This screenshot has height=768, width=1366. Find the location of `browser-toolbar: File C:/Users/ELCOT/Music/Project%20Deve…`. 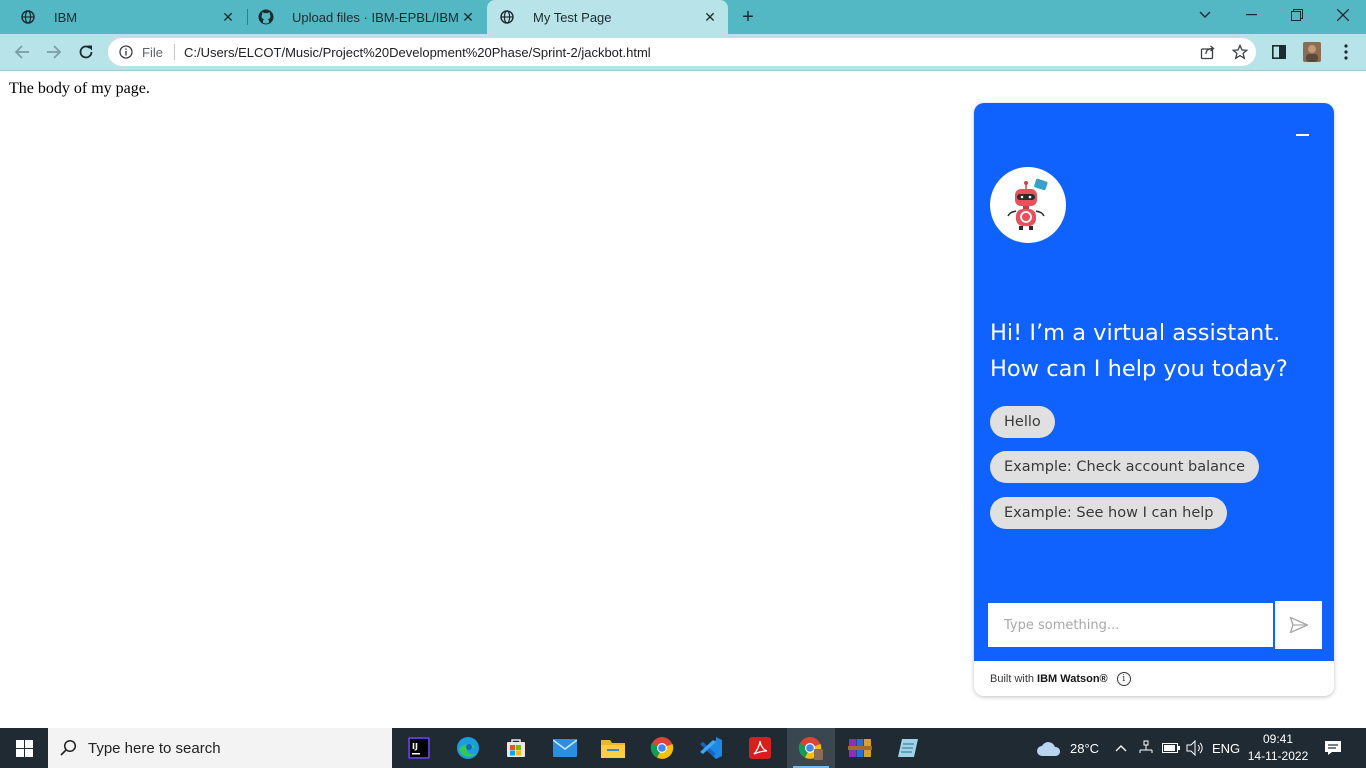

browser-toolbar: File C:/Users/ELCOT/Music/Project%20Deve… is located at coordinates (683, 52).